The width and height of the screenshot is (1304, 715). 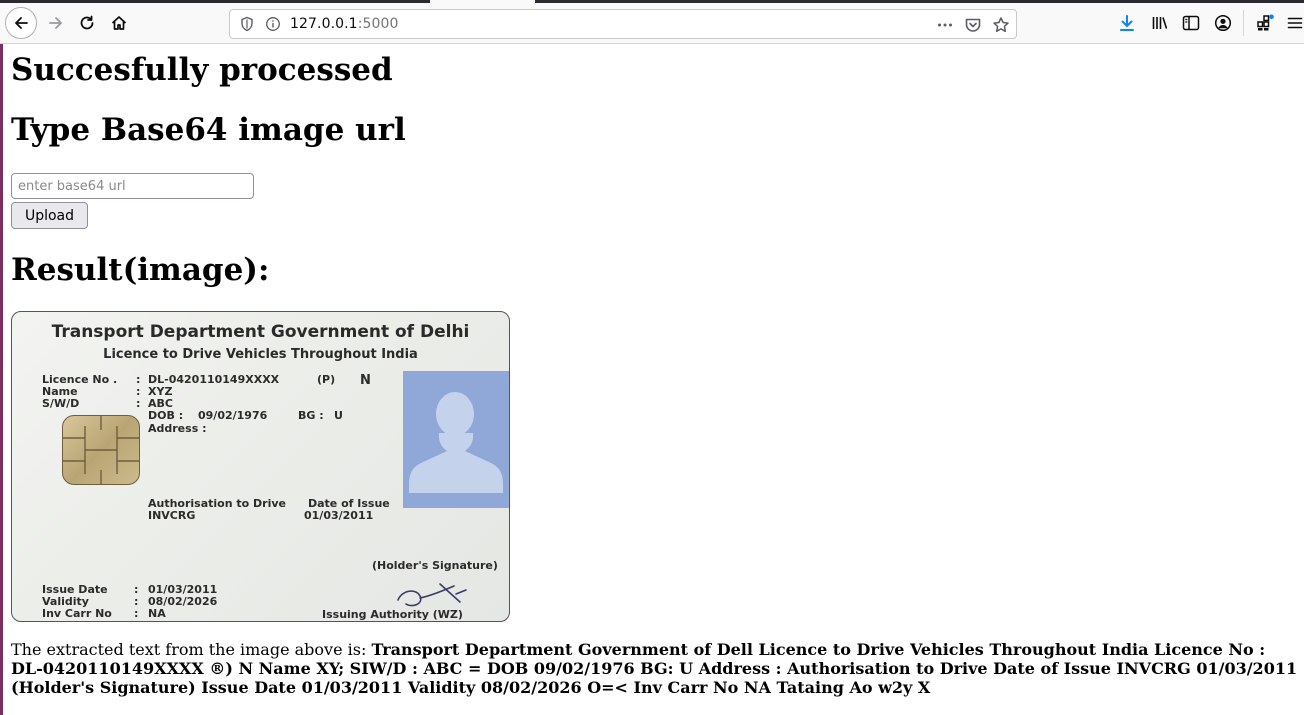 What do you see at coordinates (324, 24) in the screenshot?
I see `url-host: 127.0.0.1` at bounding box center [324, 24].